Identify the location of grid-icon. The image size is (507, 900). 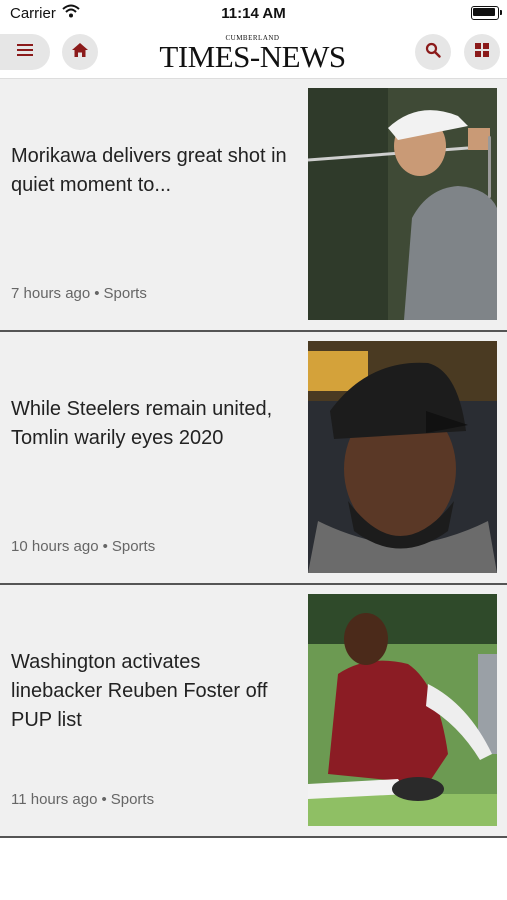
(482, 52).